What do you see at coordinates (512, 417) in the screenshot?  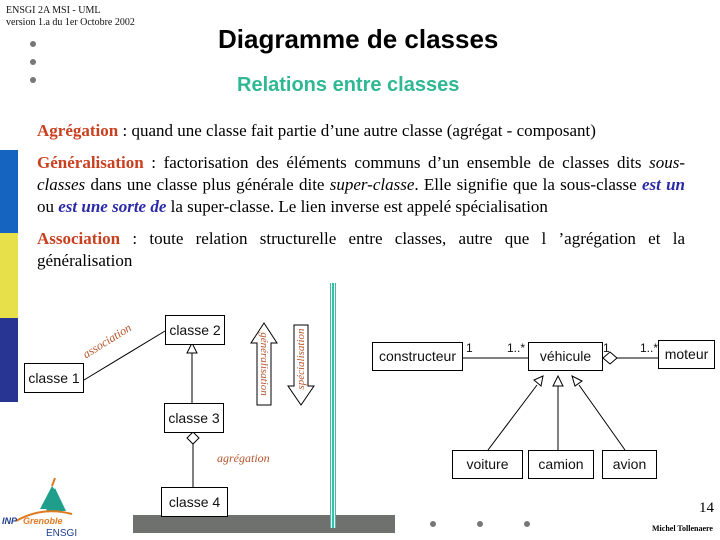 I see `generalisation-line-voiture` at bounding box center [512, 417].